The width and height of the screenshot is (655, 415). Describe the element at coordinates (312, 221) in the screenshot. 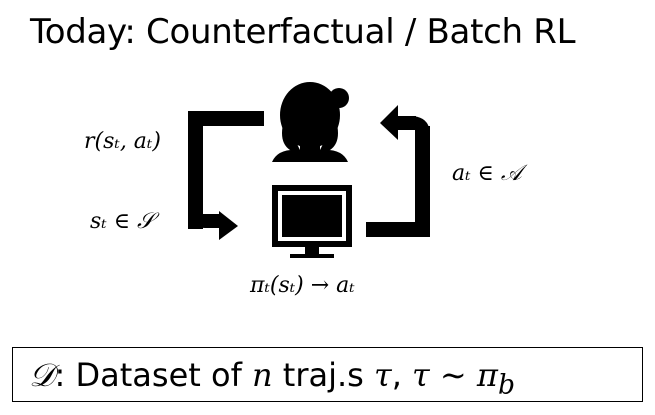

I see `computer-monitor-icon` at that location.